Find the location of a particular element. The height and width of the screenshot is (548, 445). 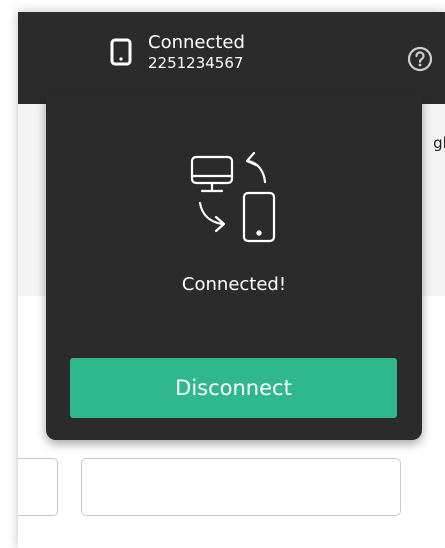

status-title: Connected is located at coordinates (196, 42).